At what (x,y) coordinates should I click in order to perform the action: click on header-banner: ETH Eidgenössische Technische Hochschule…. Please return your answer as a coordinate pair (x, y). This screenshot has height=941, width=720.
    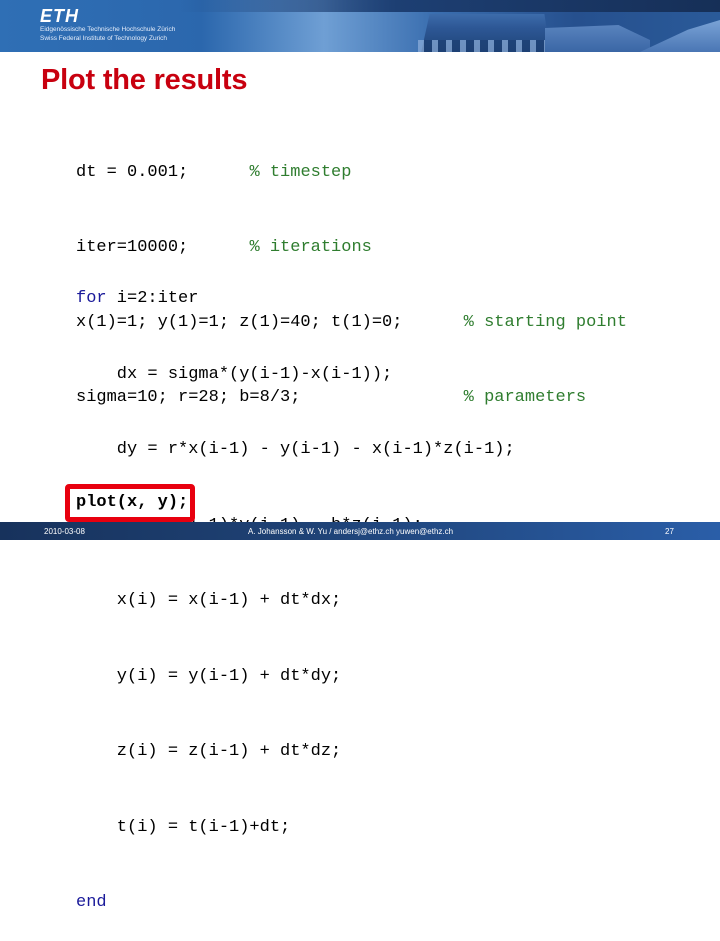
    Looking at the image, I should click on (360, 26).